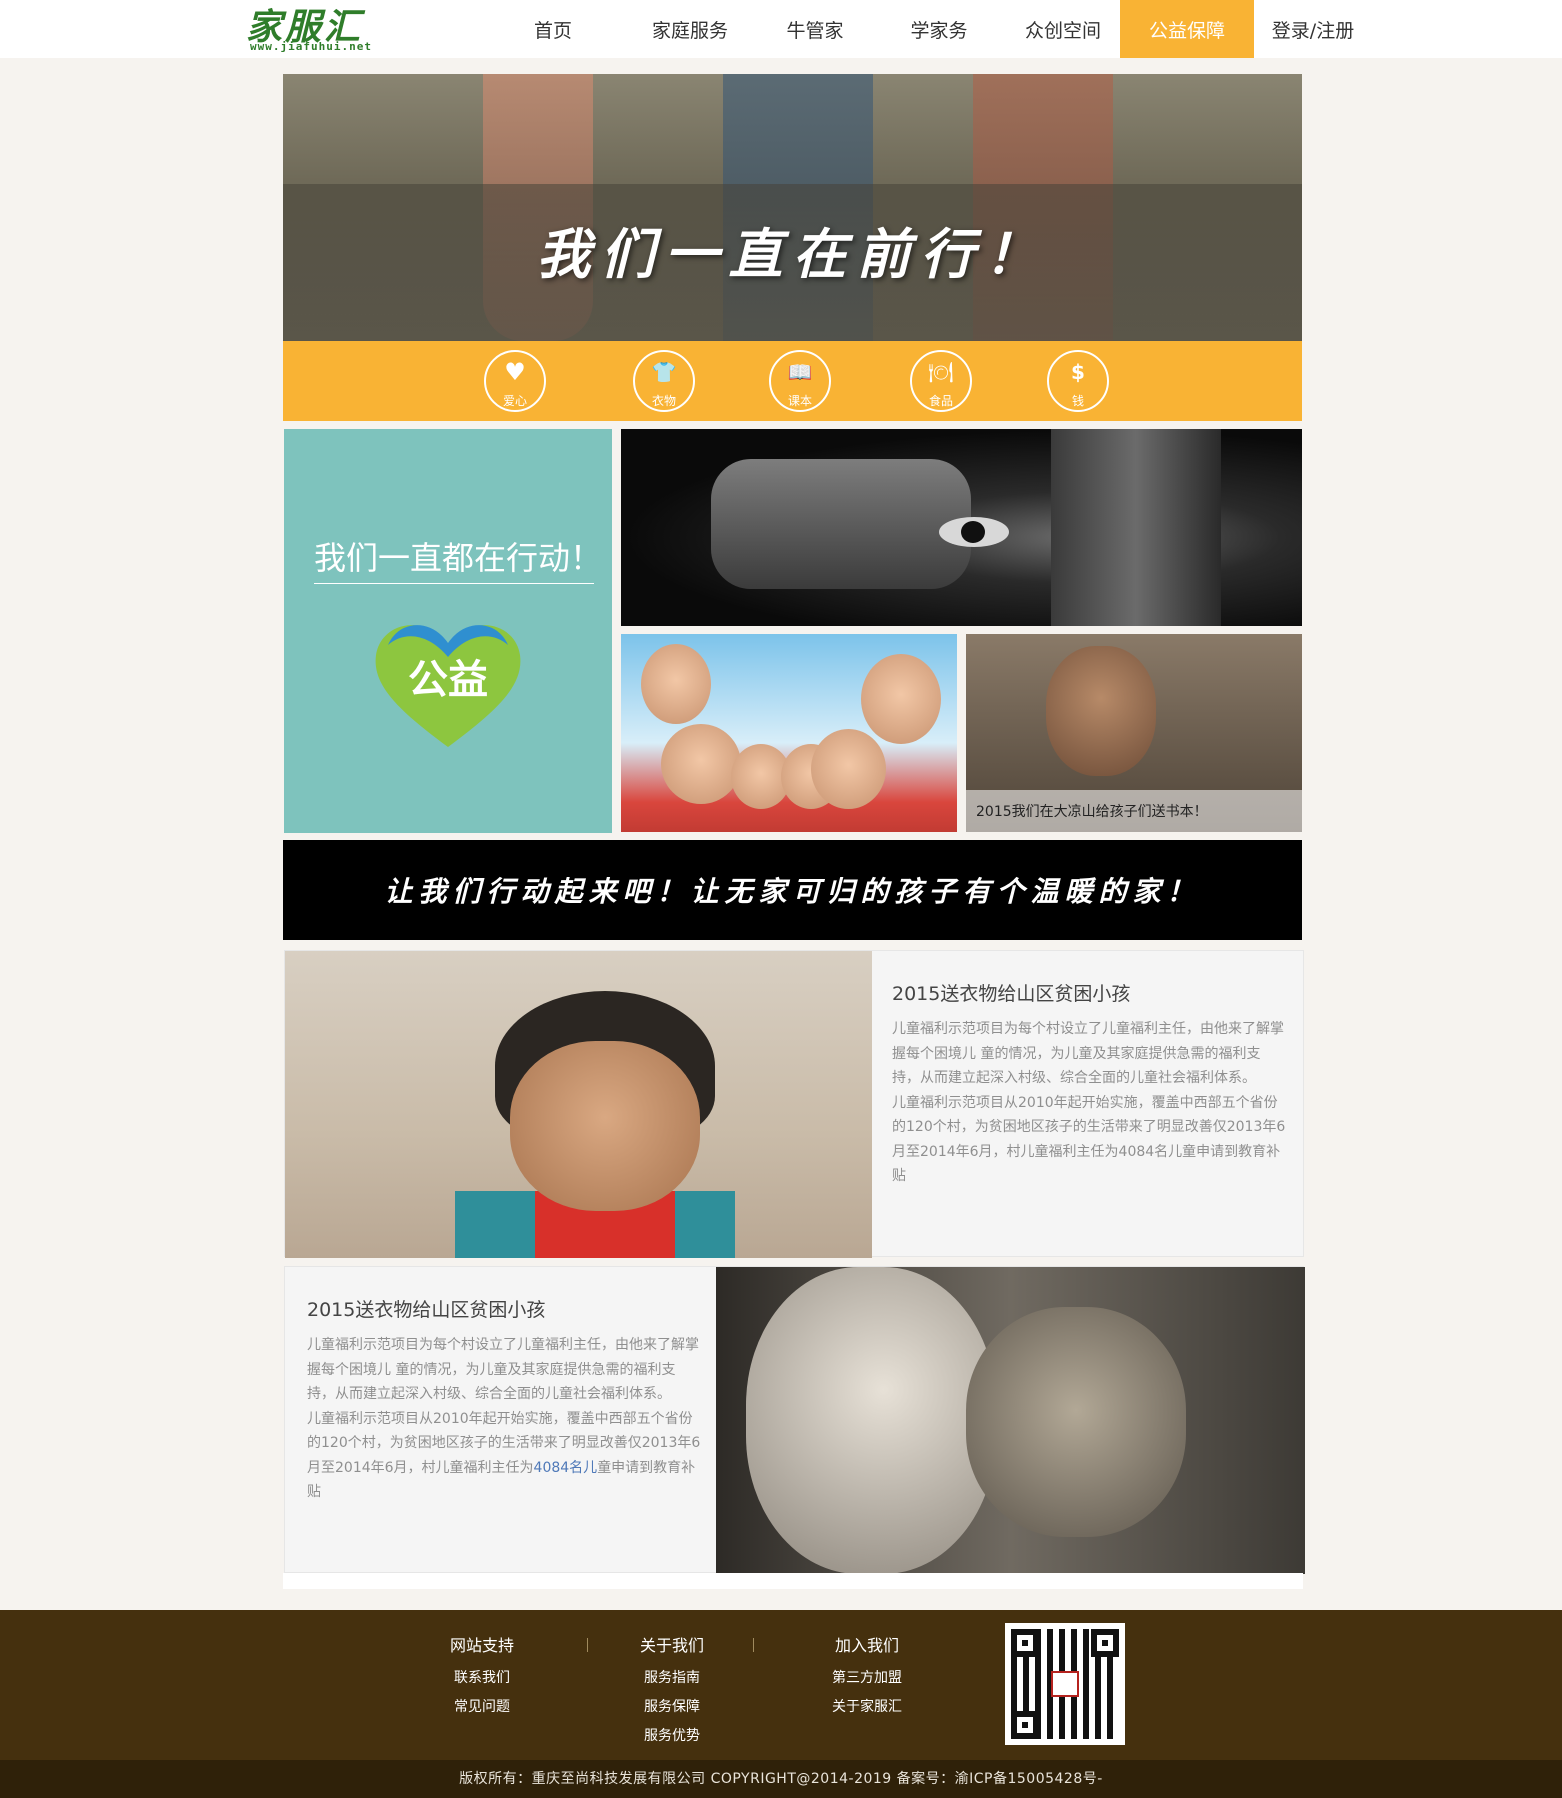  What do you see at coordinates (313, 30) in the screenshot?
I see `site-logo: 家服汇 www.jiafuhui.net` at bounding box center [313, 30].